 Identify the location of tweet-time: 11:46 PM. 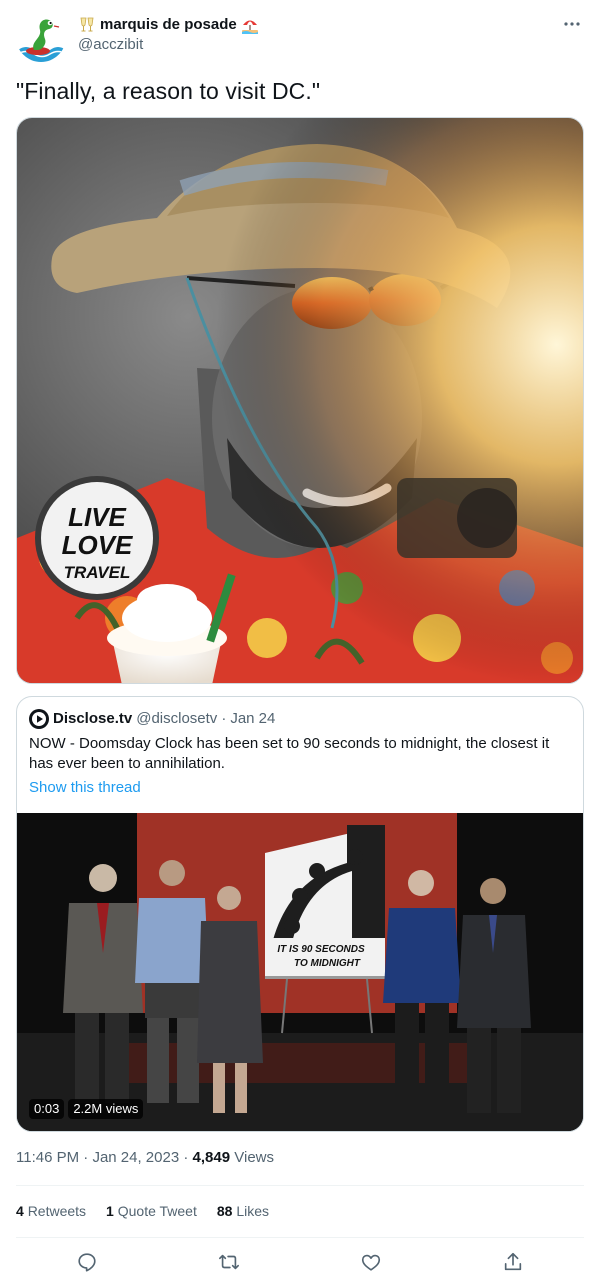
(47, 1157).